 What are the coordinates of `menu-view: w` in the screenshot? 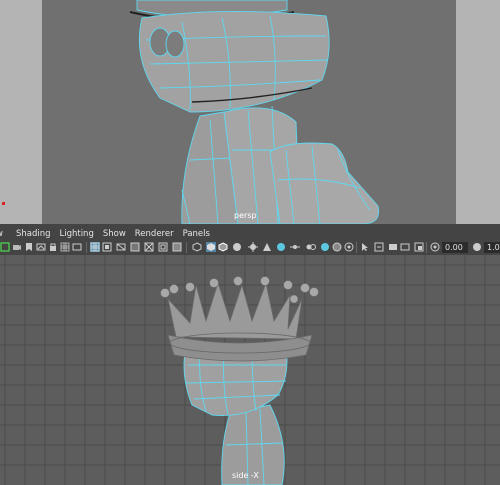 It's located at (1, 234).